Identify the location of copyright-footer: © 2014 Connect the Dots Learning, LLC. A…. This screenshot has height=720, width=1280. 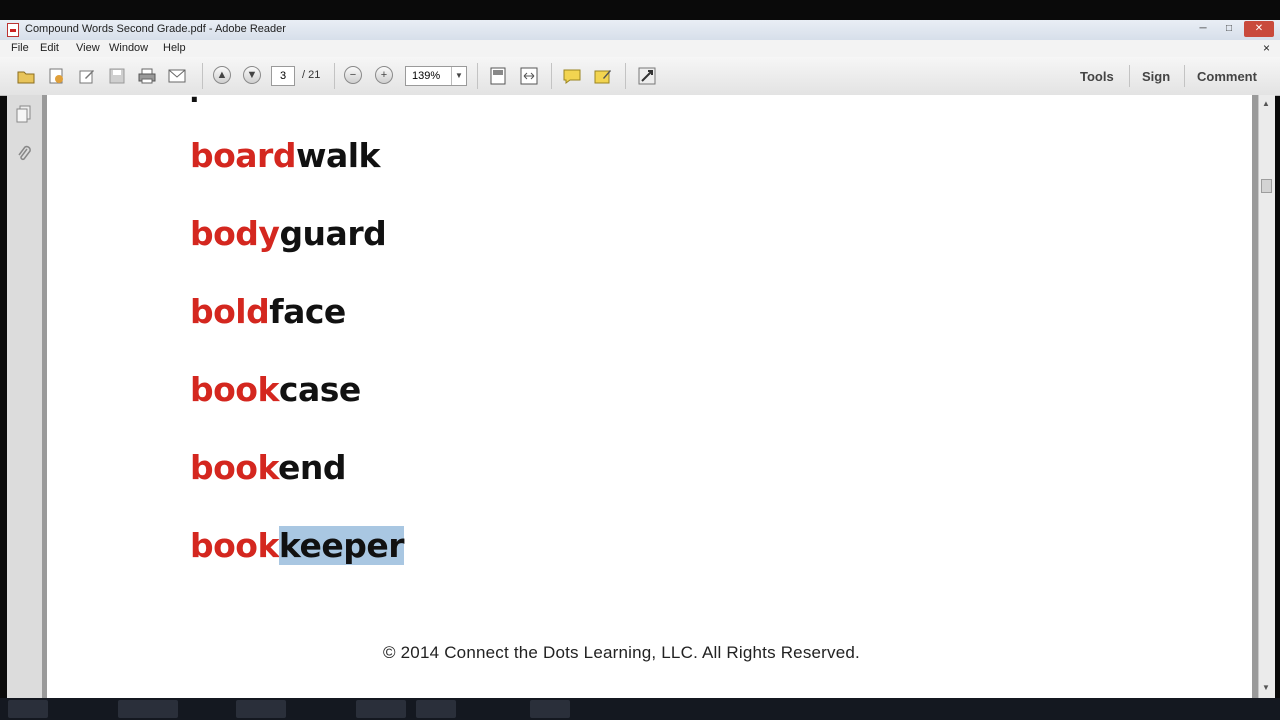
(621, 652).